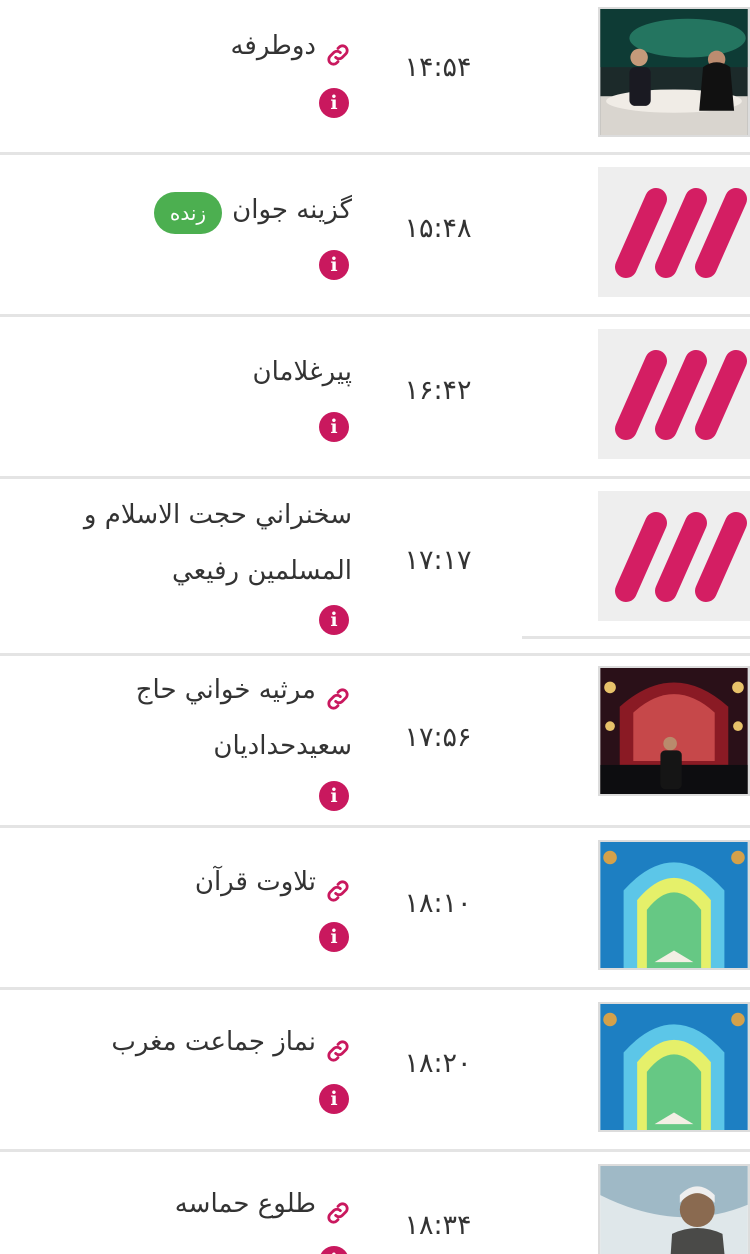 Image resolution: width=750 pixels, height=1254 pixels. I want to click on program-thumbnail-prayer, so click(674, 1067).